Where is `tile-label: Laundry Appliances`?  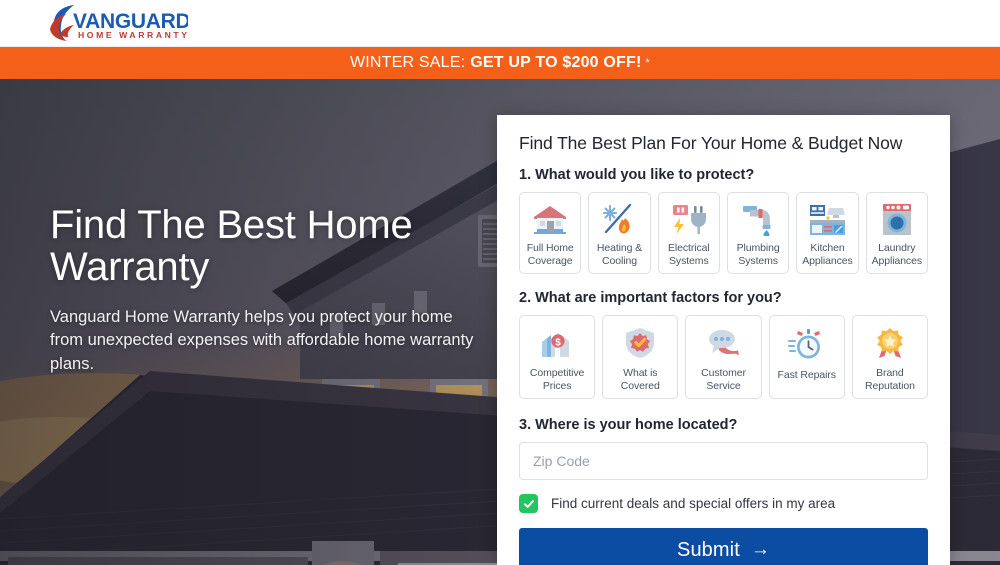 tile-label: Laundry Appliances is located at coordinates (896, 254).